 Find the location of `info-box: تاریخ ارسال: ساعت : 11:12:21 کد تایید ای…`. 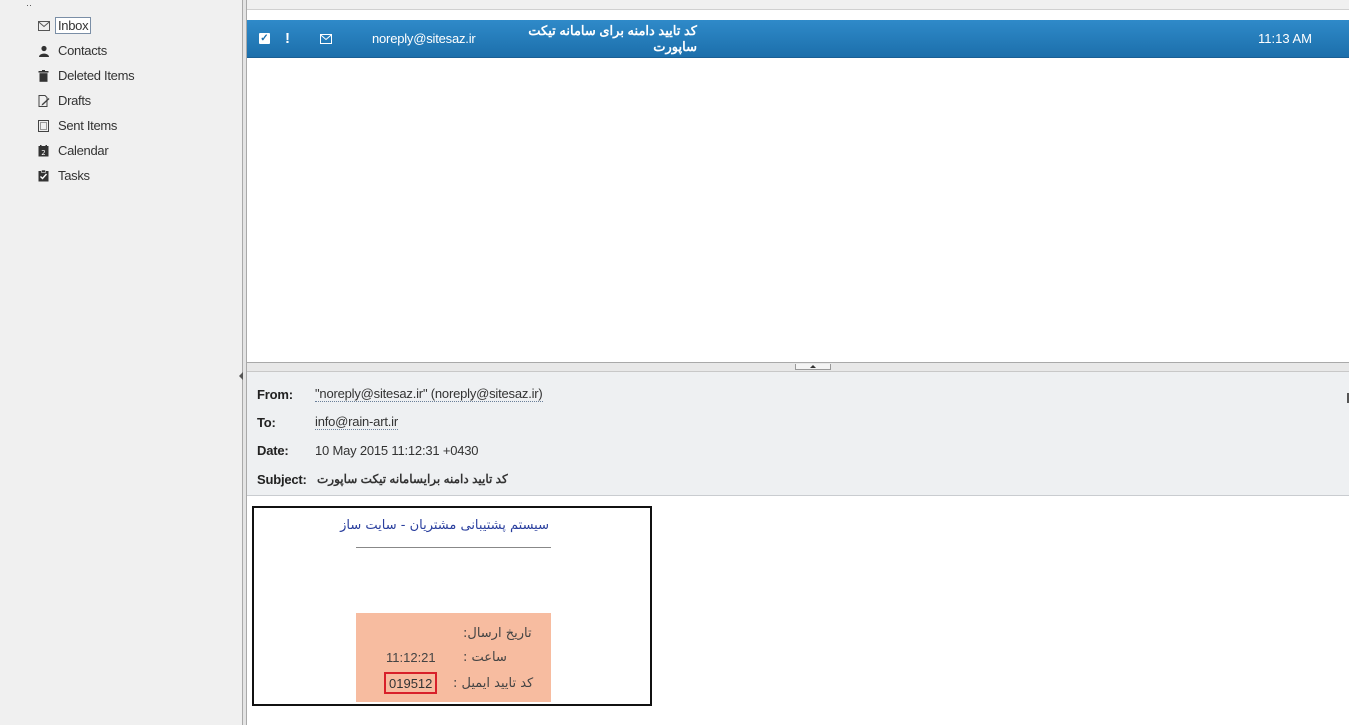

info-box: تاریخ ارسال: ساعت : 11:12:21 کد تایید ای… is located at coordinates (453, 657).